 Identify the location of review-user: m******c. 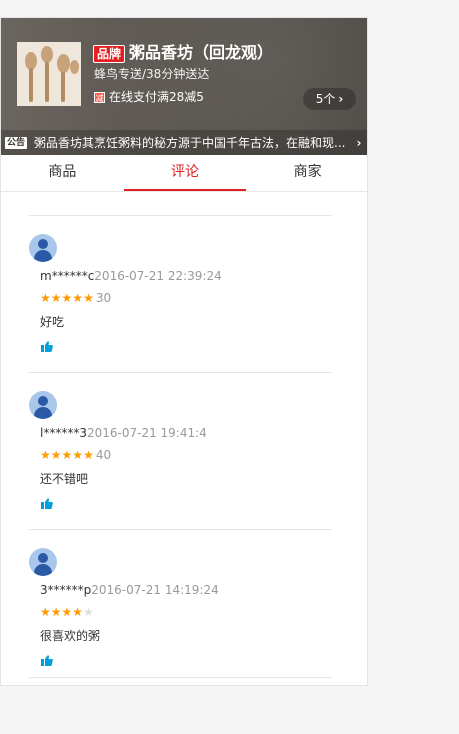
(67, 276).